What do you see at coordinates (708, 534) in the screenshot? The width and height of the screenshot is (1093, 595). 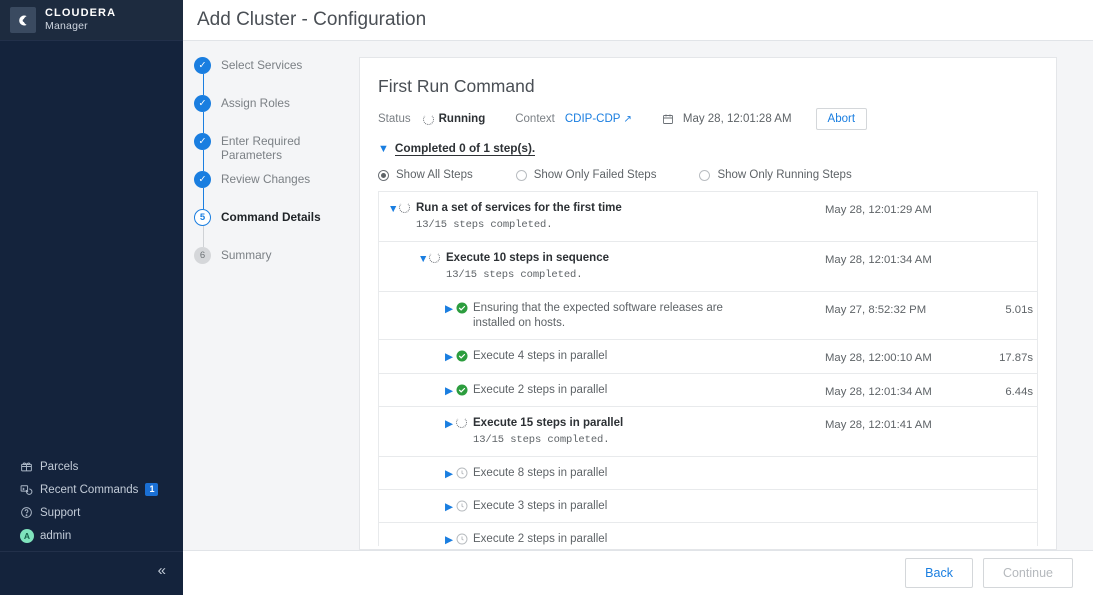 I see `table-row: ▶ Execute 2 steps in parallel` at bounding box center [708, 534].